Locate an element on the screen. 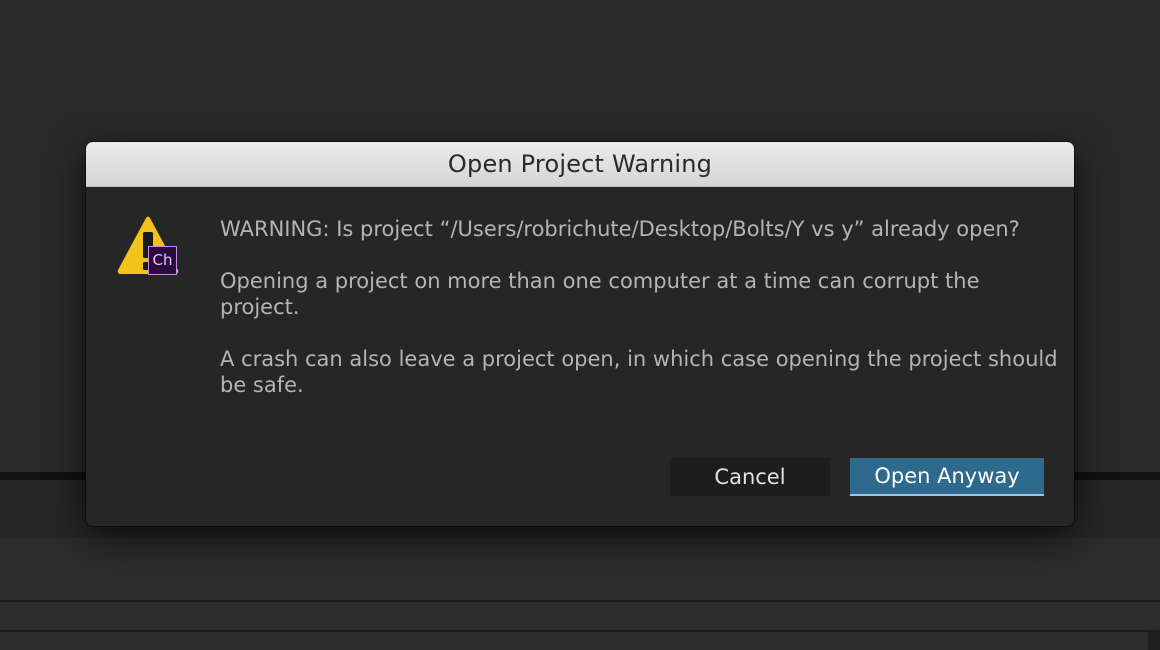 Image resolution: width=1160 pixels, height=650 pixels. dialog-titlebar: Open Project Warning is located at coordinates (580, 164).